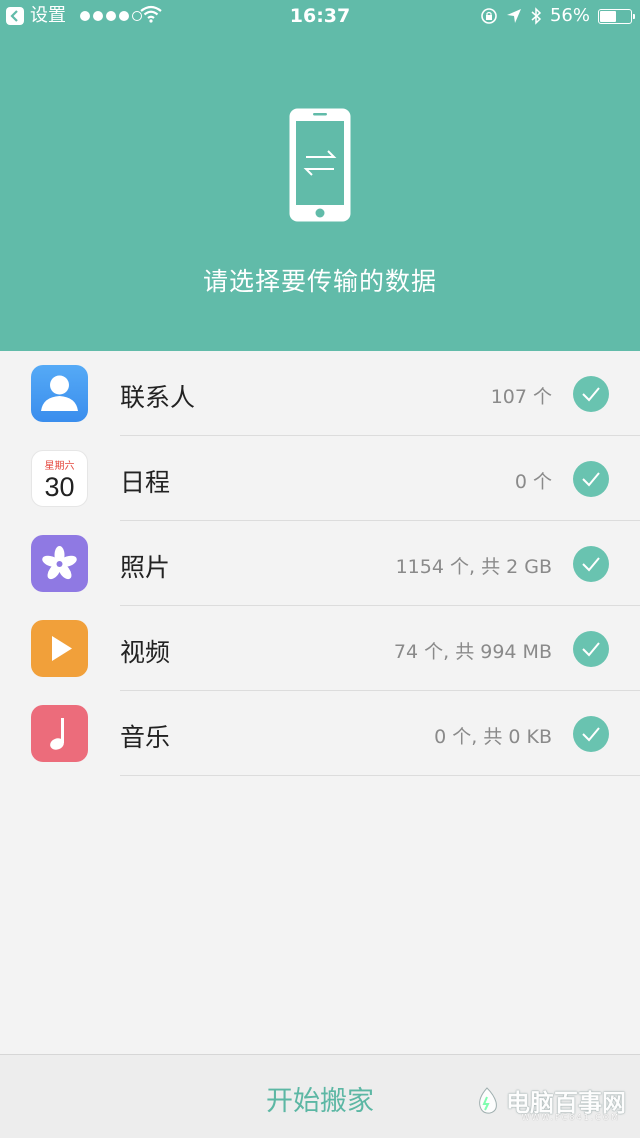  Describe the element at coordinates (513, 16) in the screenshot. I see `location-icon` at that location.